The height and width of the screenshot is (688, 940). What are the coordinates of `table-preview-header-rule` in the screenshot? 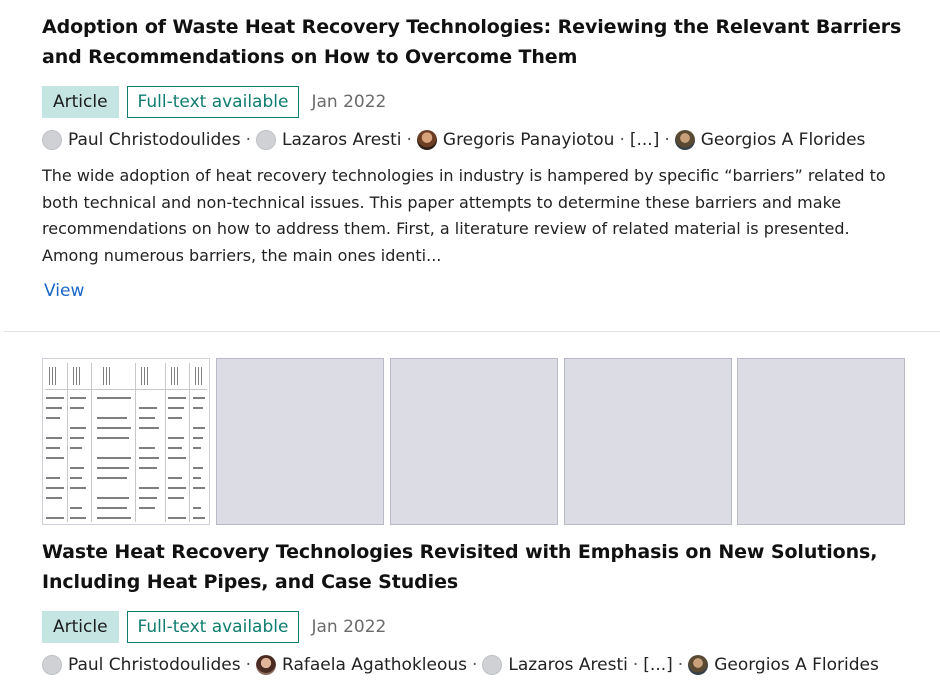 It's located at (126, 389).